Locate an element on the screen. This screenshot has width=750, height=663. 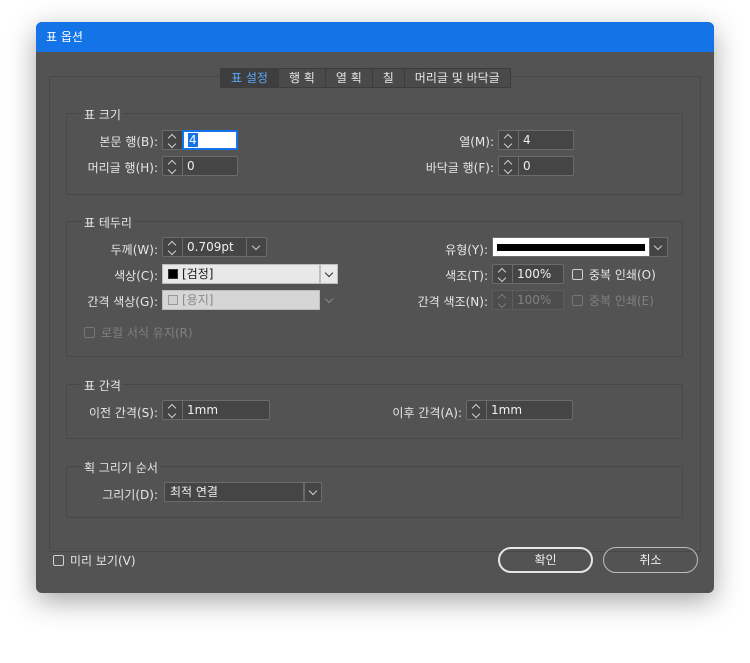
gap-color-value: [용지] is located at coordinates (198, 300).